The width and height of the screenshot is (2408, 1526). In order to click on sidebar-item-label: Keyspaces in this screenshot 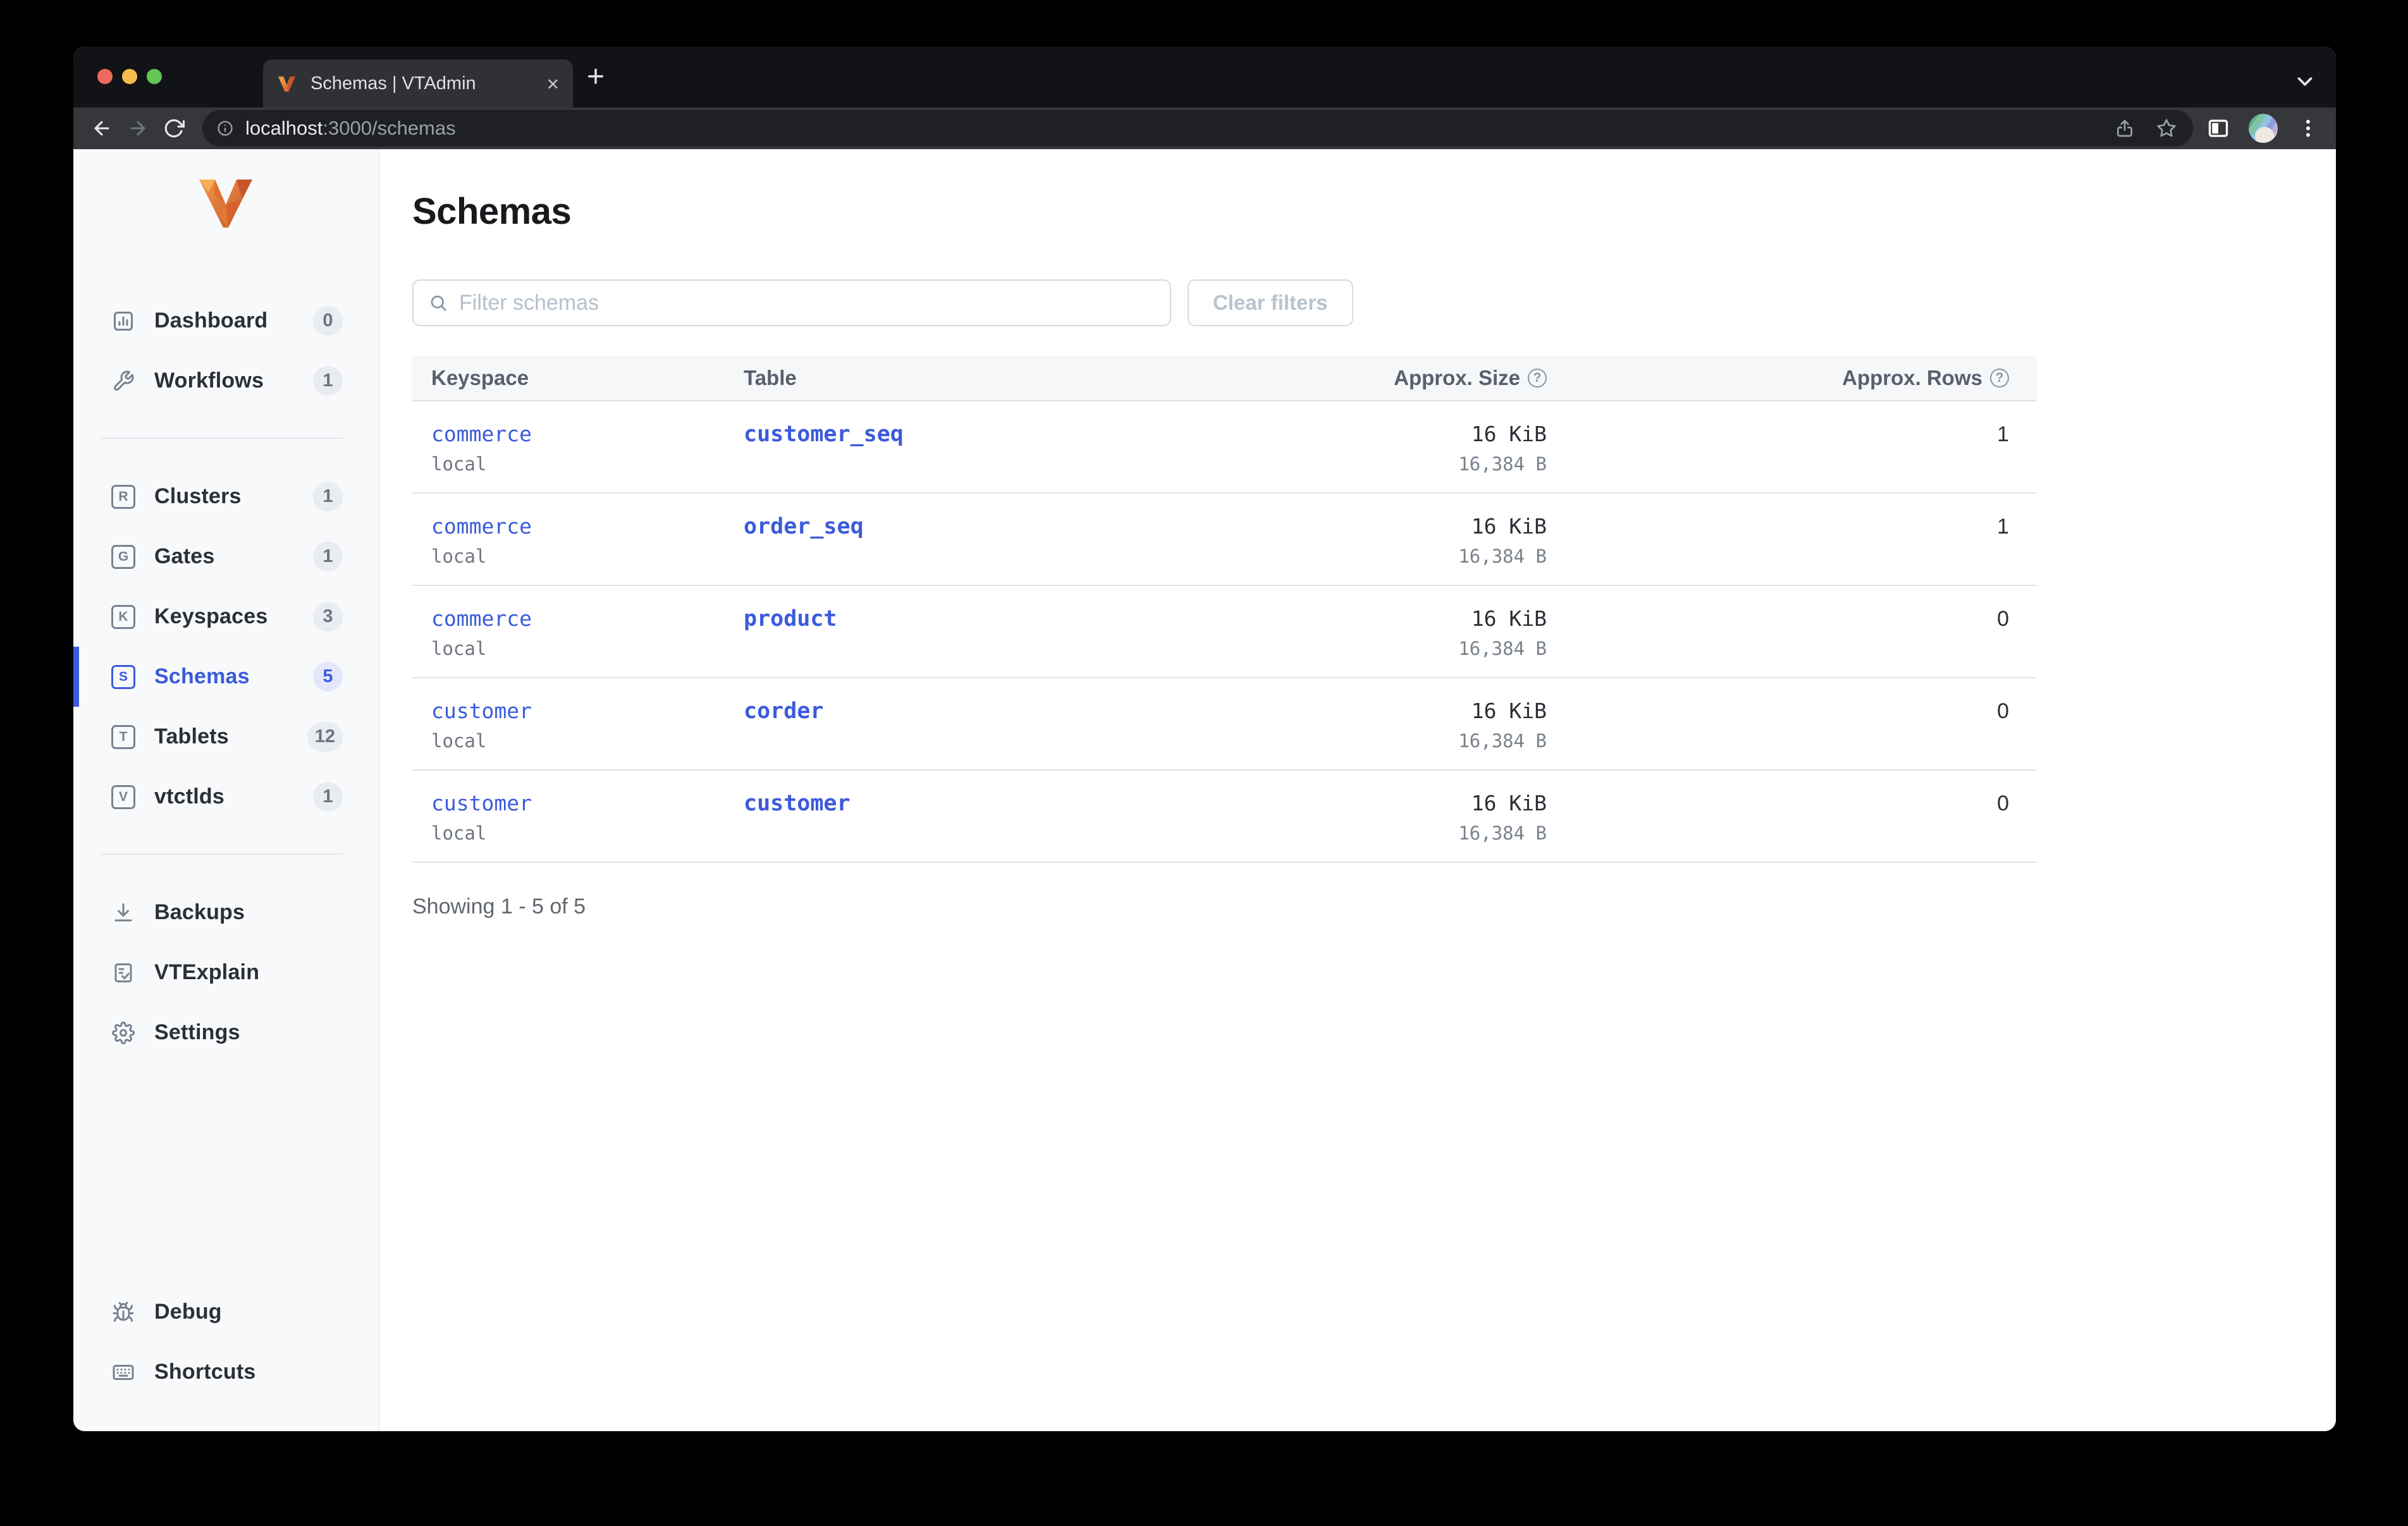, I will do `click(211, 616)`.